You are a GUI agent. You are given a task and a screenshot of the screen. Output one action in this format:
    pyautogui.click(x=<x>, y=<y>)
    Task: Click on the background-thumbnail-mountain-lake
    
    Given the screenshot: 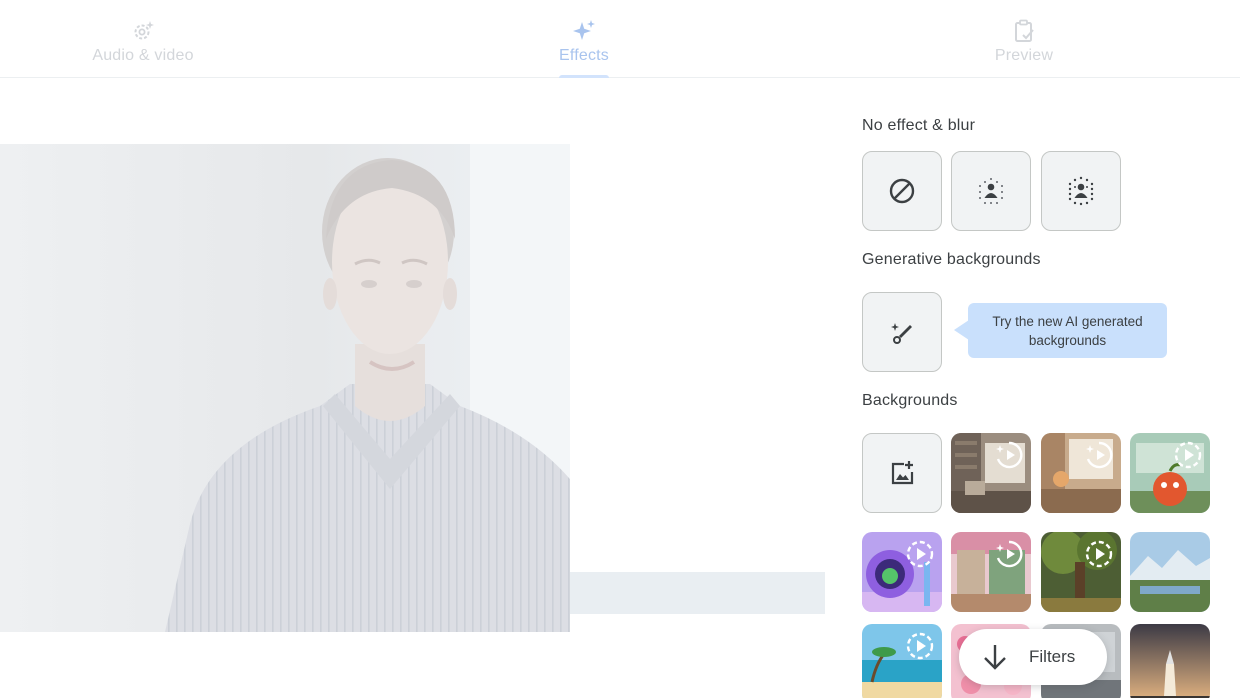 What is the action you would take?
    pyautogui.click(x=1170, y=572)
    